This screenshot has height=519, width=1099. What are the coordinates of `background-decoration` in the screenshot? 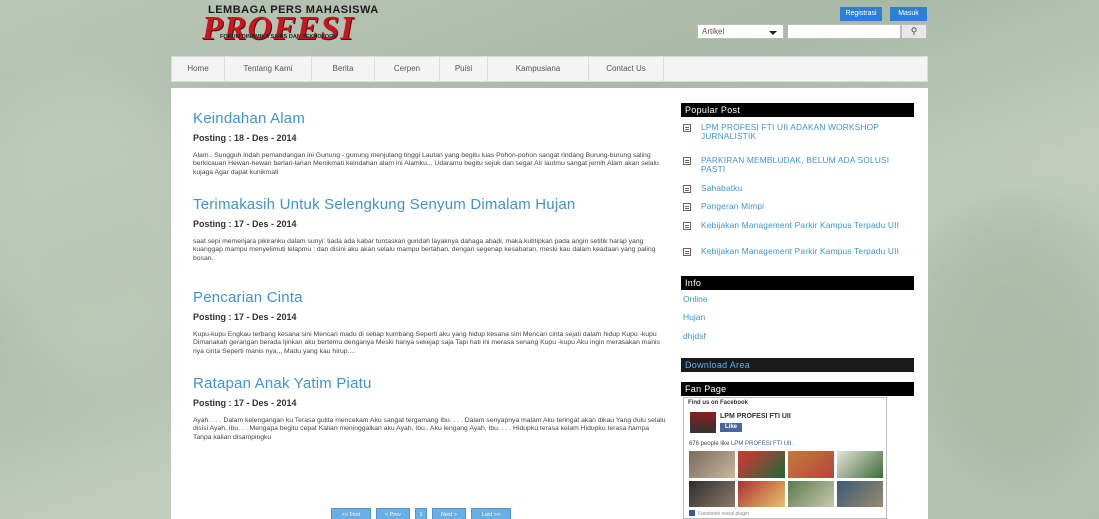 It's located at (999, 340).